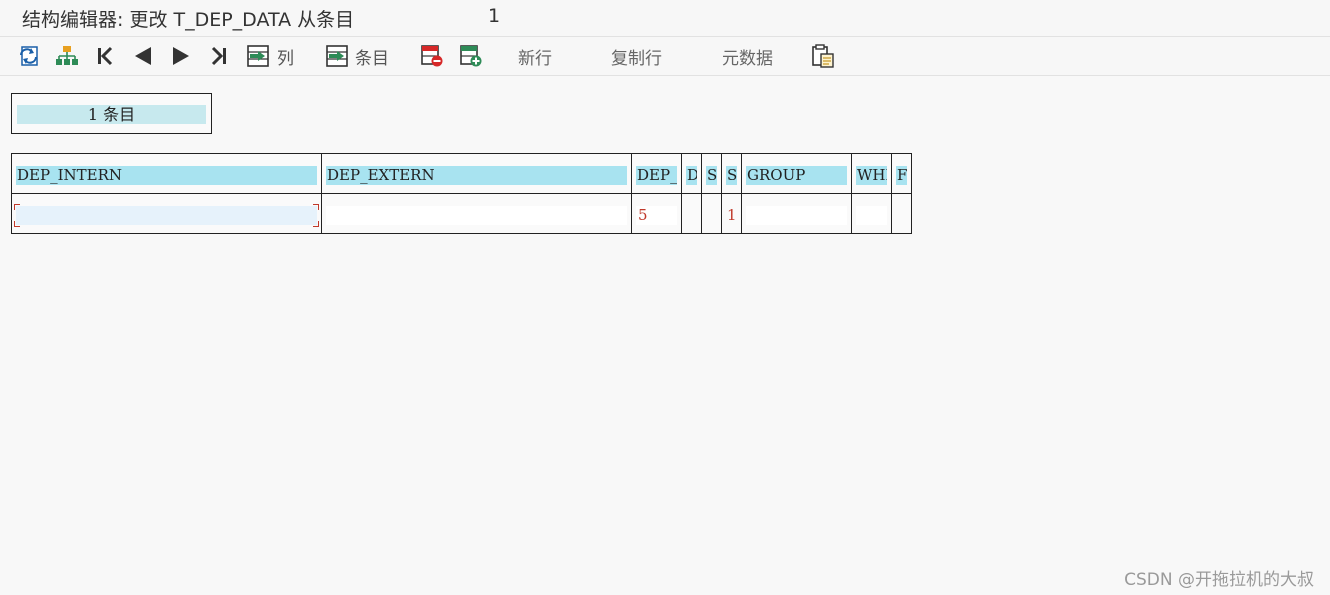  I want to click on last-entry-button, so click(219, 56).